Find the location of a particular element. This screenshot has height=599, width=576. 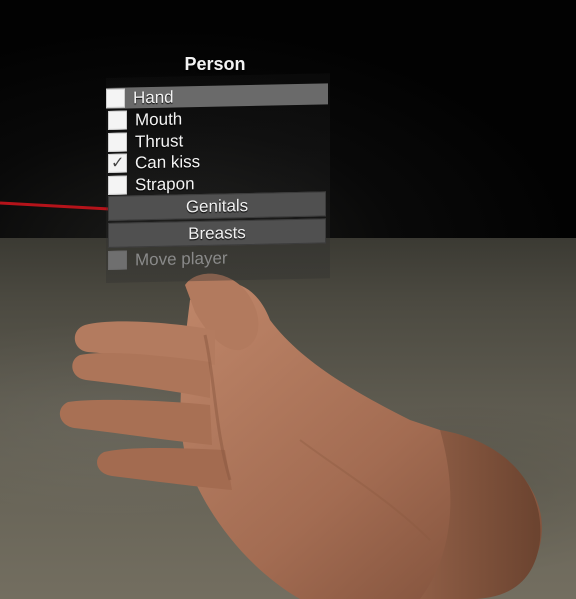

thrust-checkbox is located at coordinates (117, 142).